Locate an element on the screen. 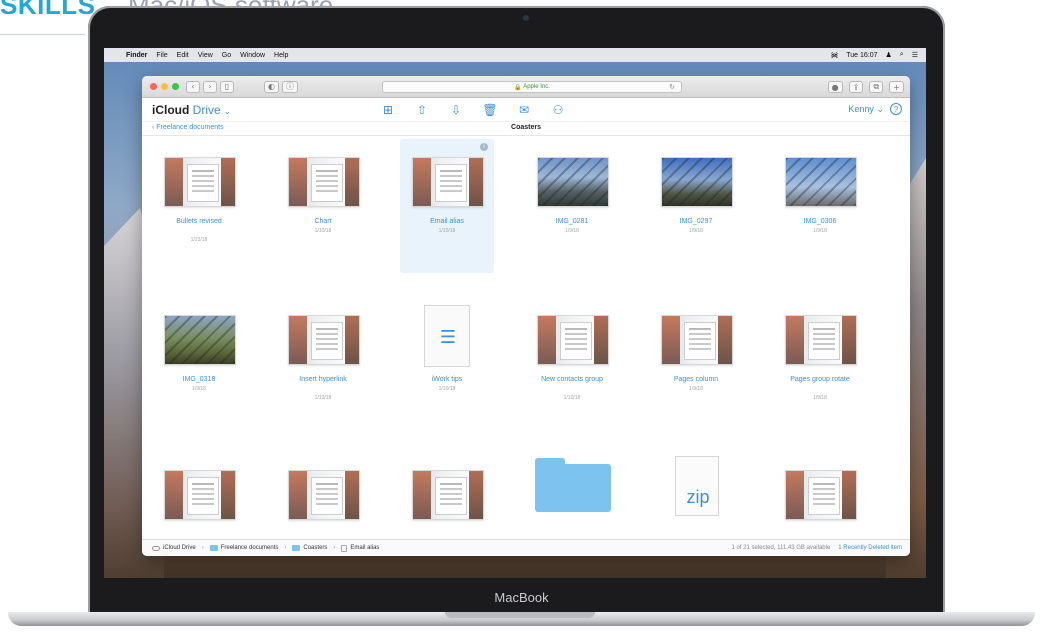  file-name: IMG_0306 is located at coordinates (820, 221).